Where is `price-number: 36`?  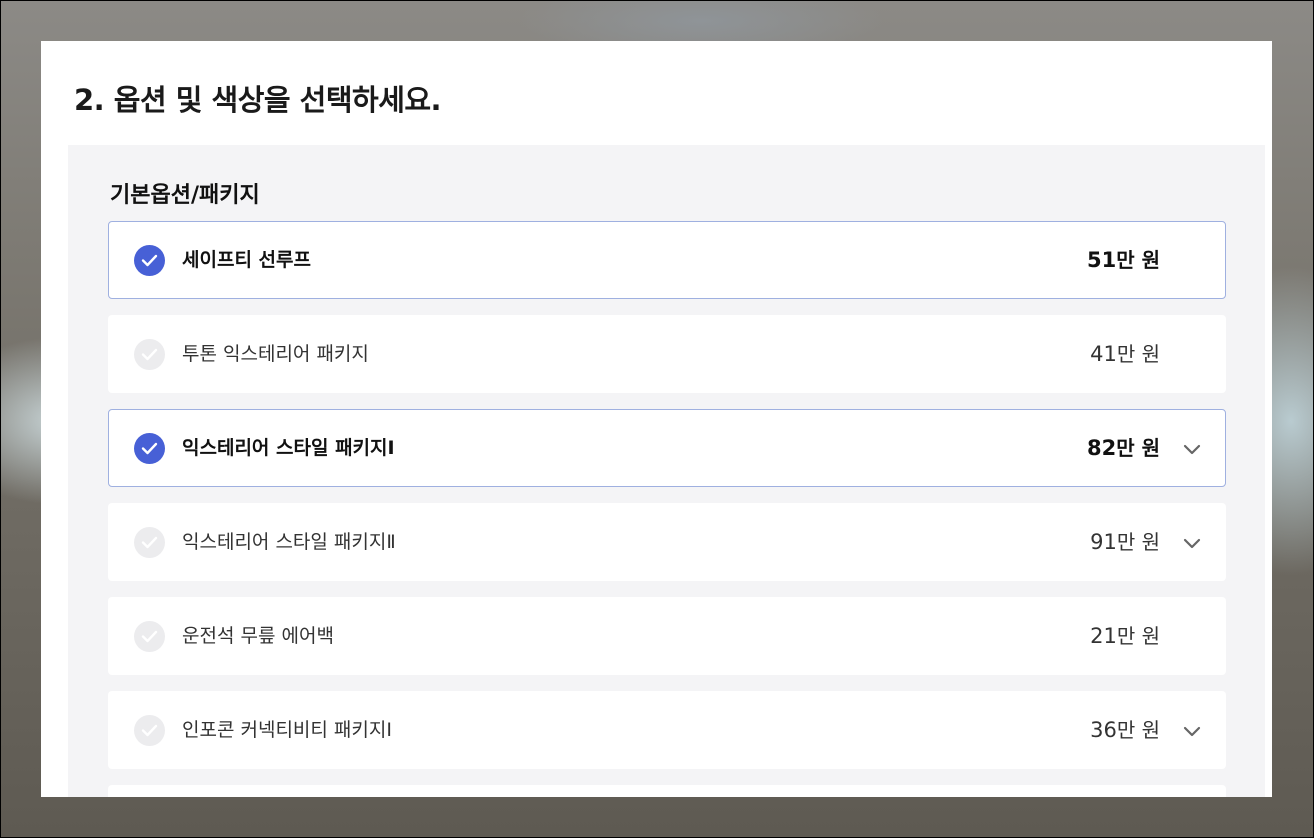 price-number: 36 is located at coordinates (1103, 730).